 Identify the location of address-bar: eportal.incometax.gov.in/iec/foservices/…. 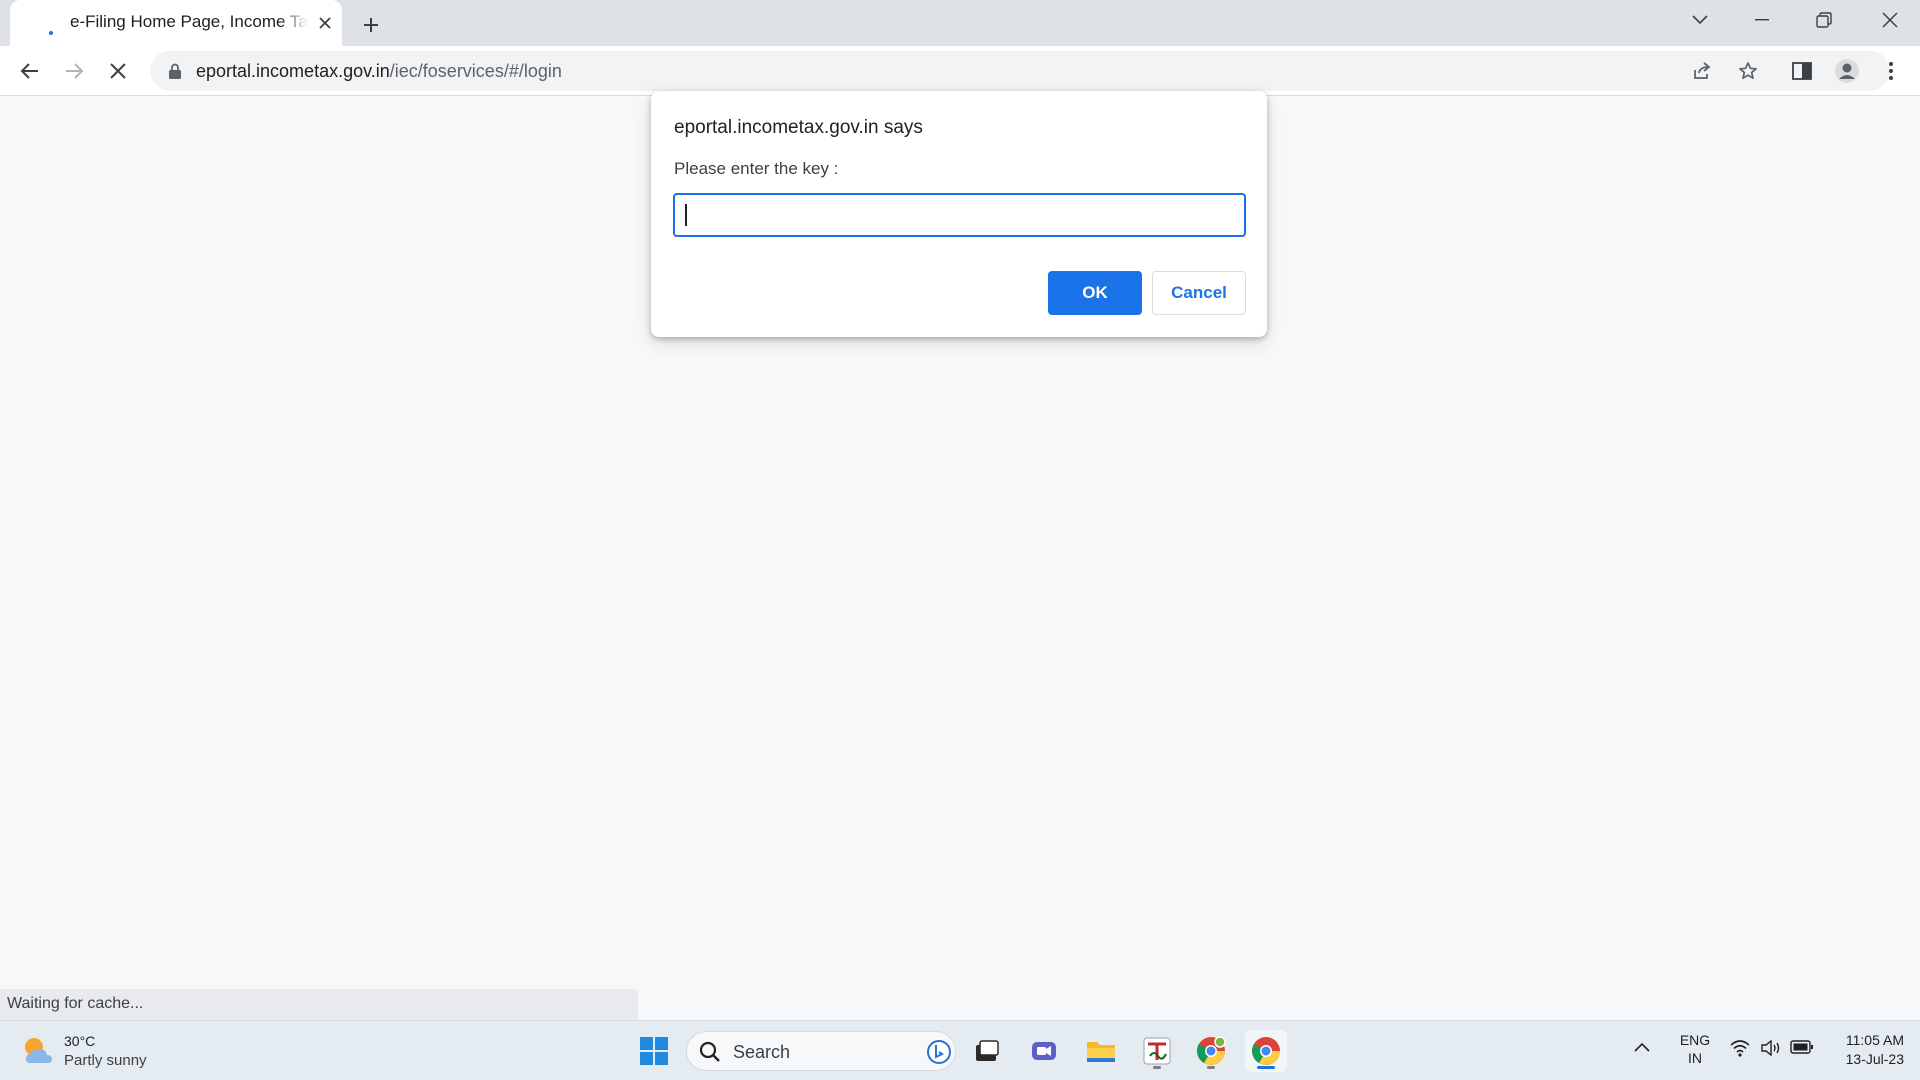
(1020, 71).